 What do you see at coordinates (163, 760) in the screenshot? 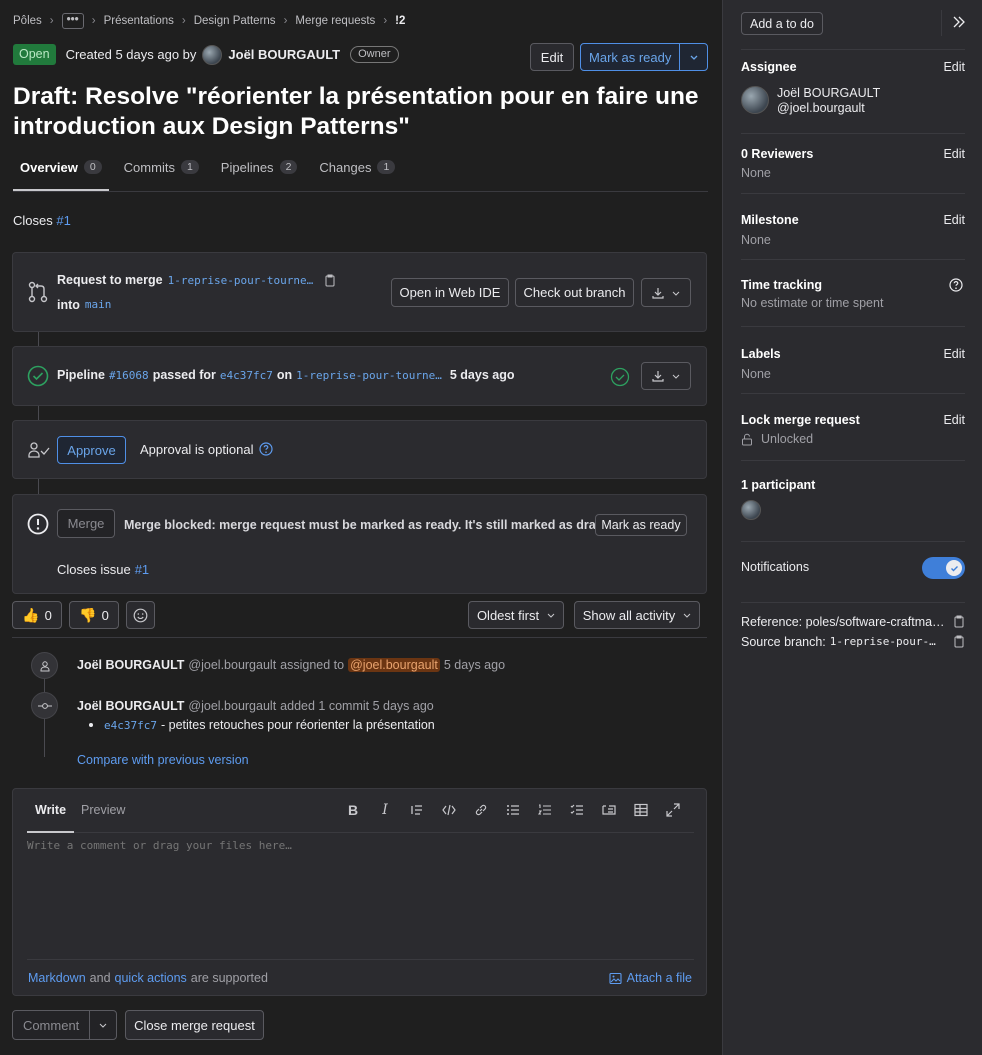
I see `compare-link: Compare with previous version` at bounding box center [163, 760].